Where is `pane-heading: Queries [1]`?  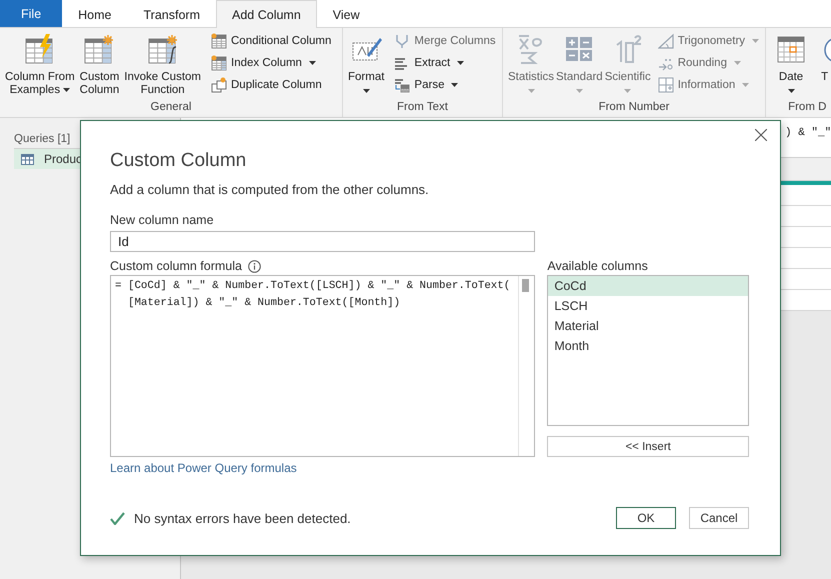
pane-heading: Queries [1] is located at coordinates (43, 139).